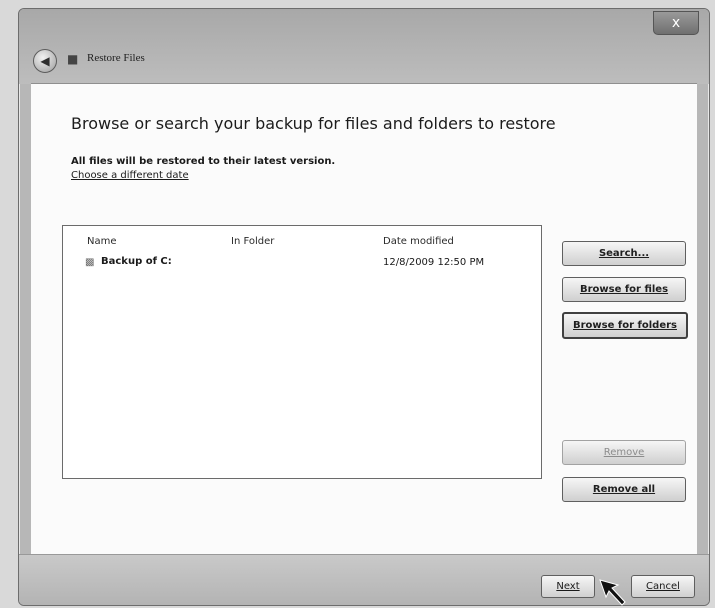 Image resolution: width=715 pixels, height=608 pixels. I want to click on choose-different-date-link: Choose a different date, so click(130, 175).